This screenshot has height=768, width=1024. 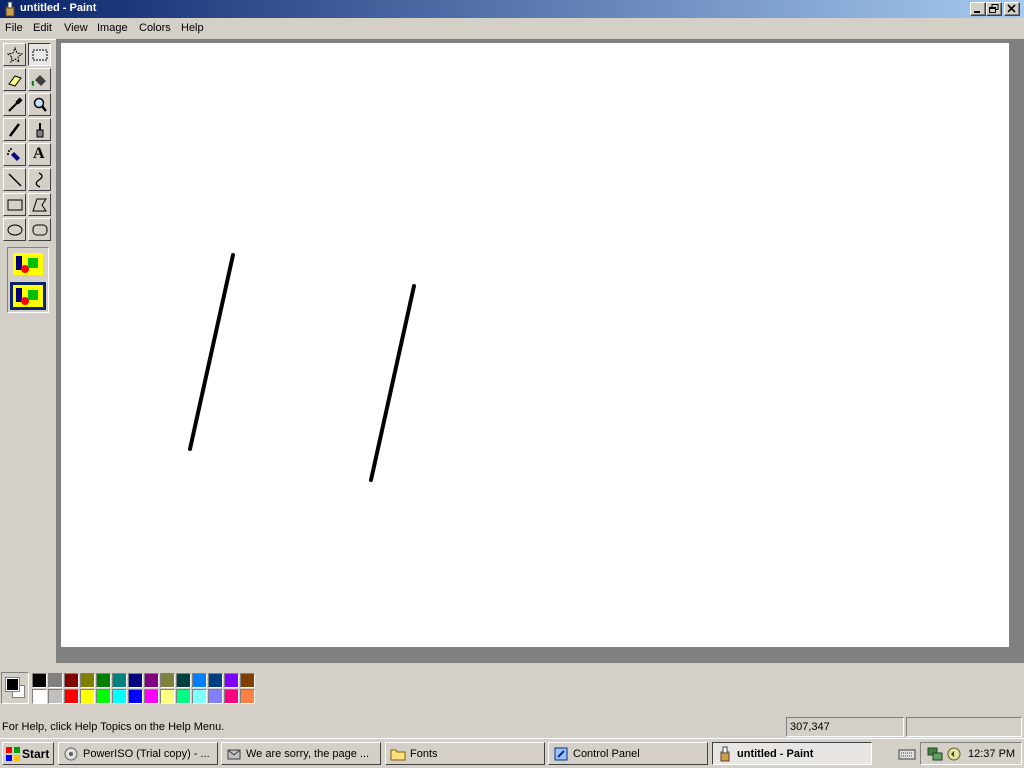 I want to click on eyedropper-icon, so click(x=15, y=104).